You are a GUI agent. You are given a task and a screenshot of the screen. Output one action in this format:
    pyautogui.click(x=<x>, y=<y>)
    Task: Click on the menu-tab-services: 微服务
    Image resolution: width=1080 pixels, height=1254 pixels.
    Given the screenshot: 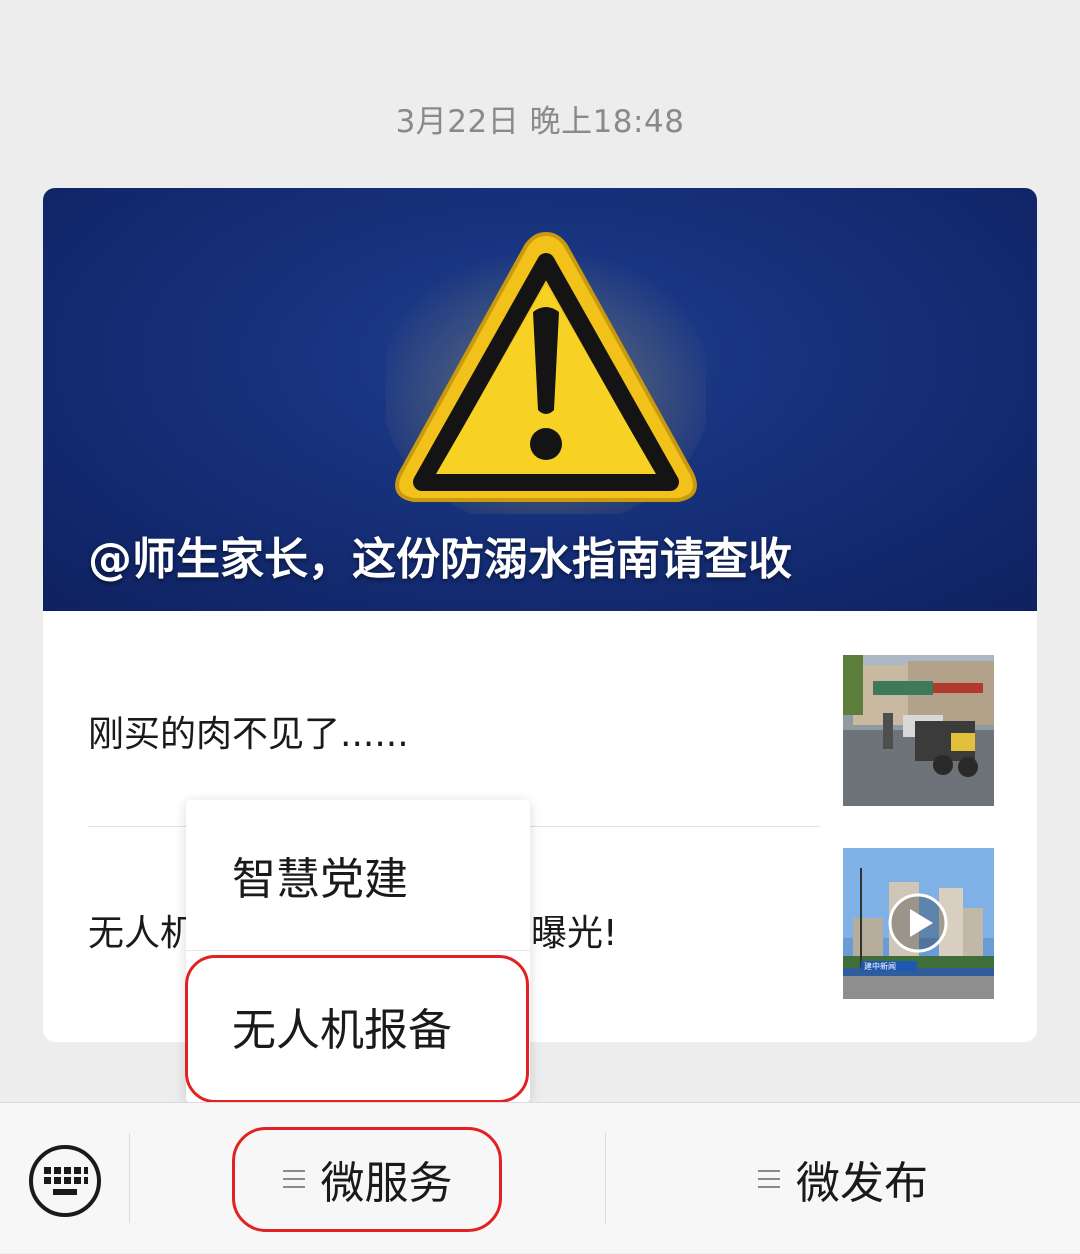 What is the action you would take?
    pyautogui.click(x=367, y=1178)
    